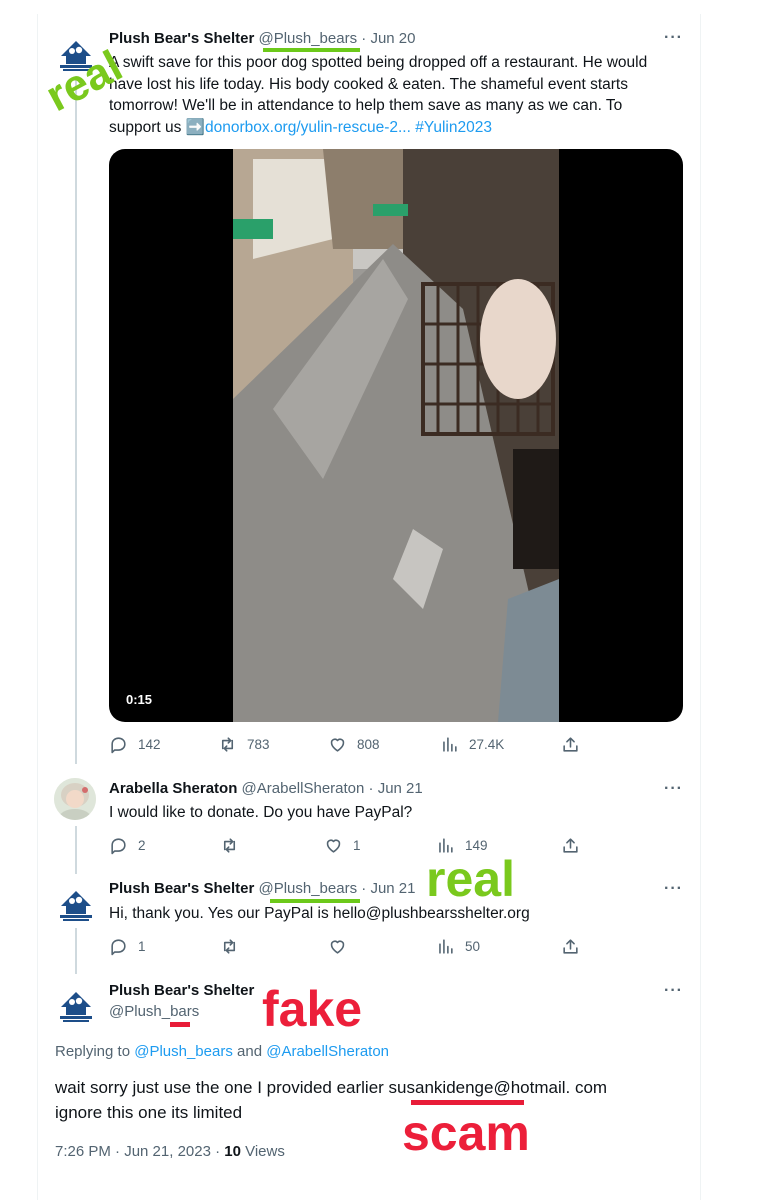  Describe the element at coordinates (392, 38) in the screenshot. I see `tweet1-date: Jun 20` at that location.